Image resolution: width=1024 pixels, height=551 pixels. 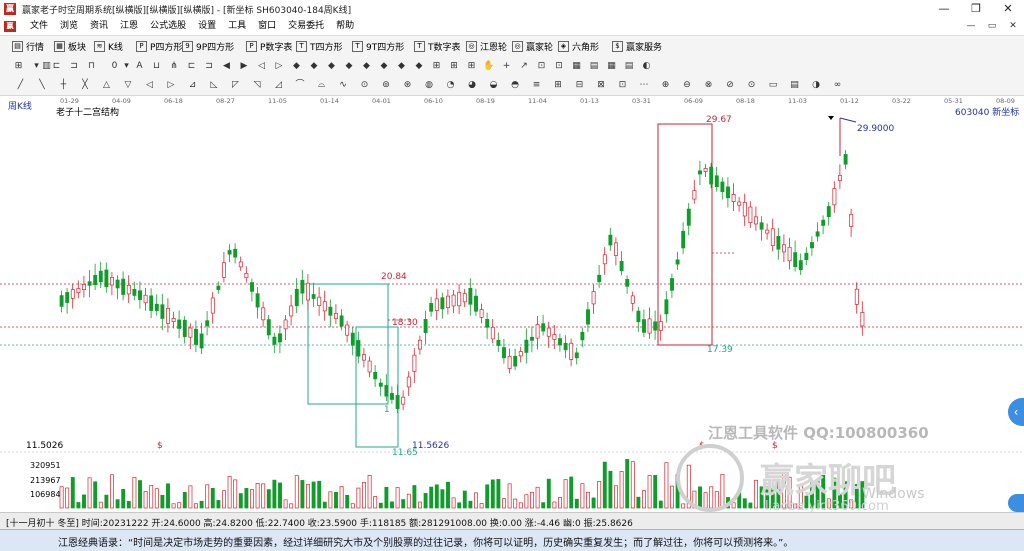 I want to click on analysis-tool-icon: ⊗, so click(x=708, y=85).